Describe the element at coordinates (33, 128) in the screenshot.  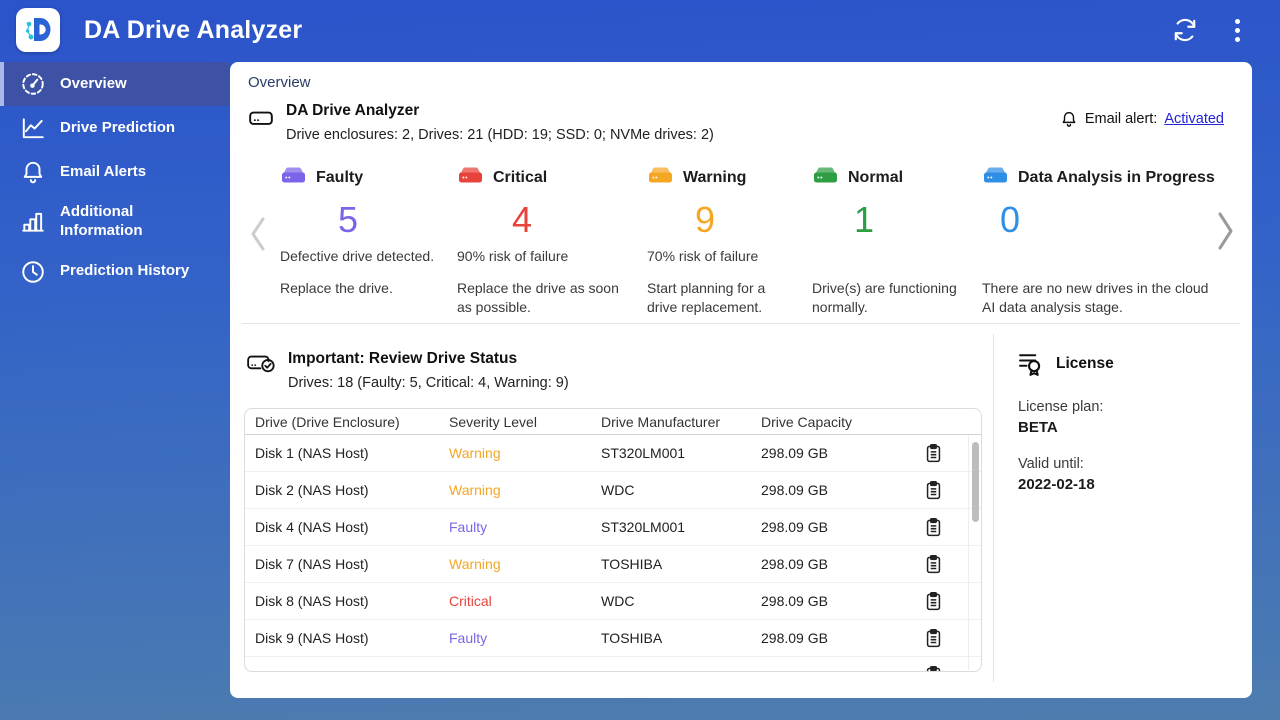
I see `line-chart-icon` at that location.